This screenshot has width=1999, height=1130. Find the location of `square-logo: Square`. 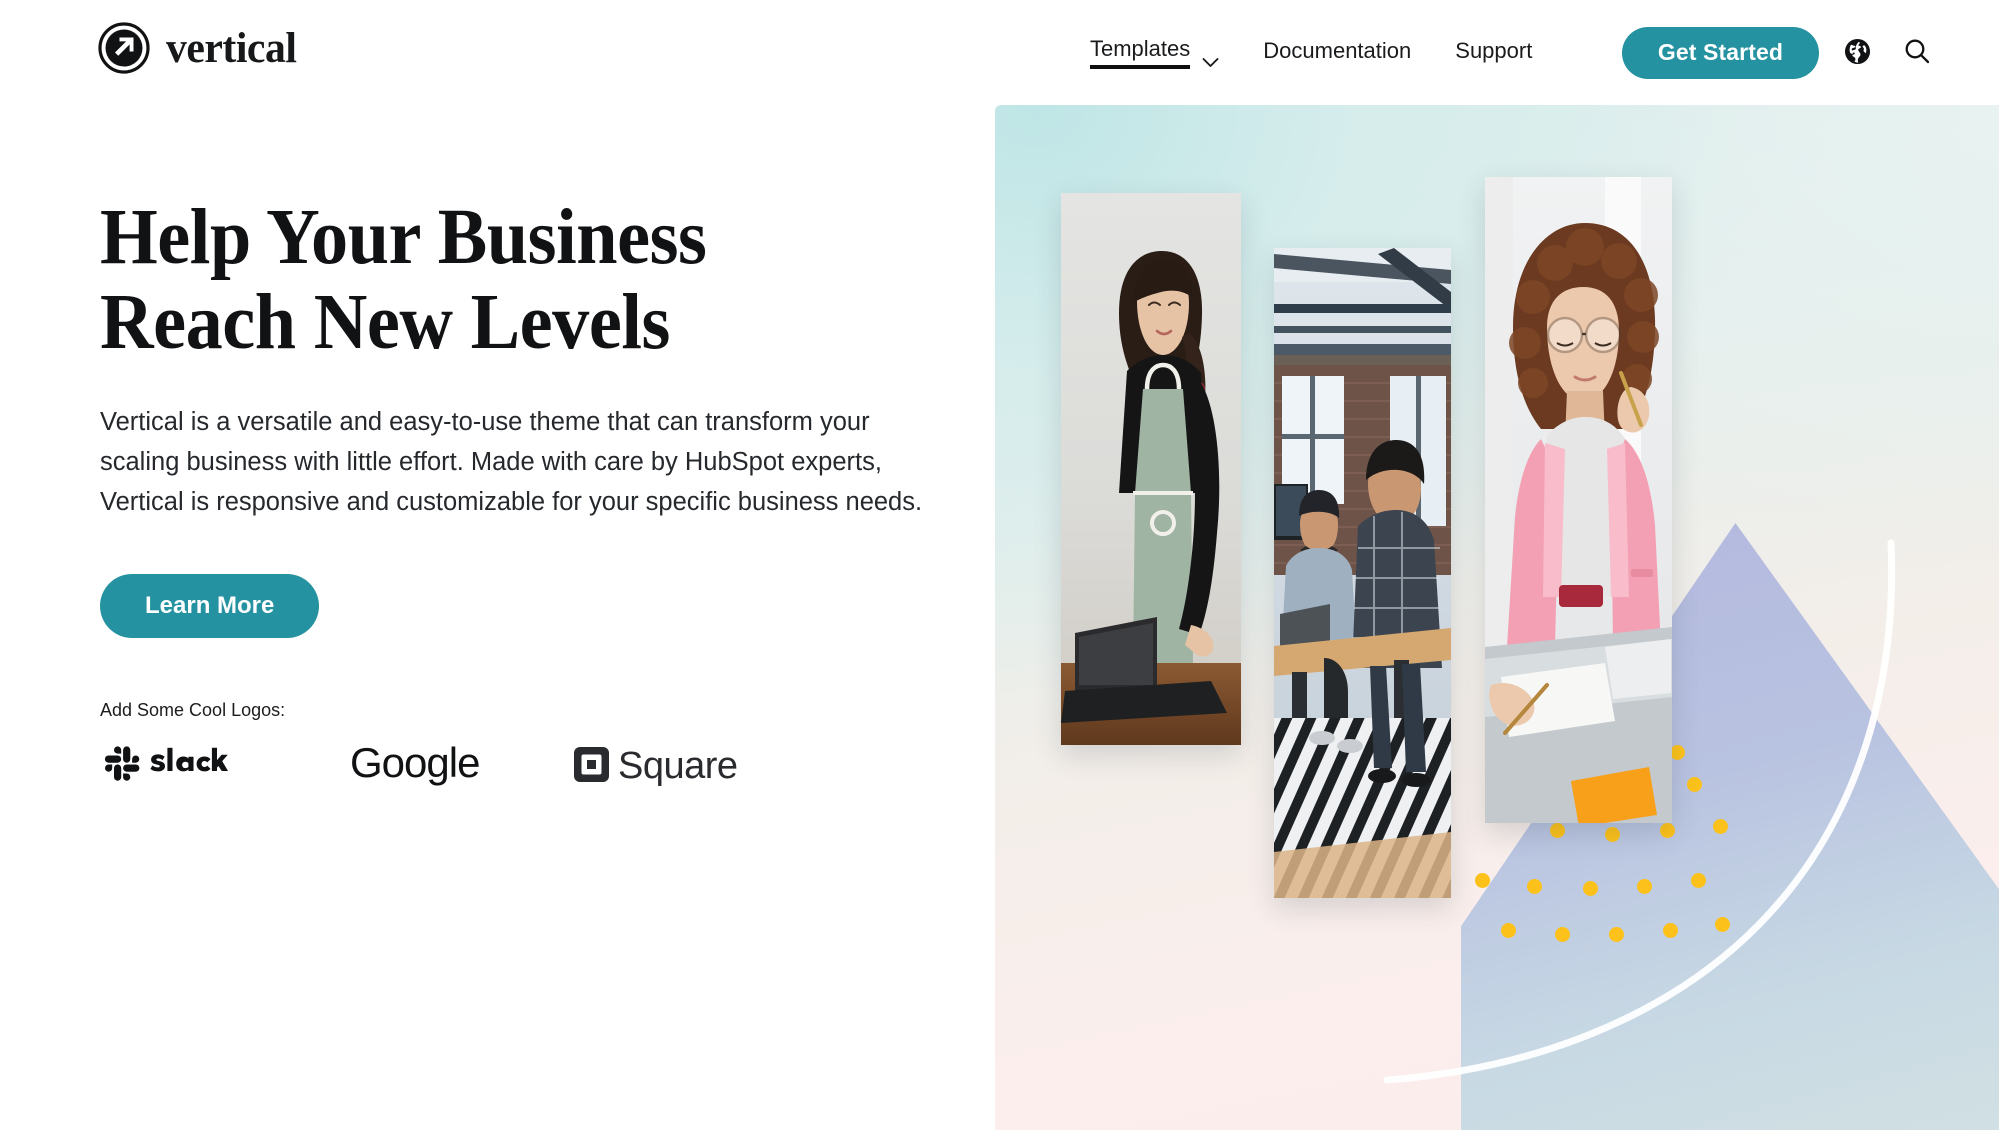

square-logo: Square is located at coordinates (660, 764).